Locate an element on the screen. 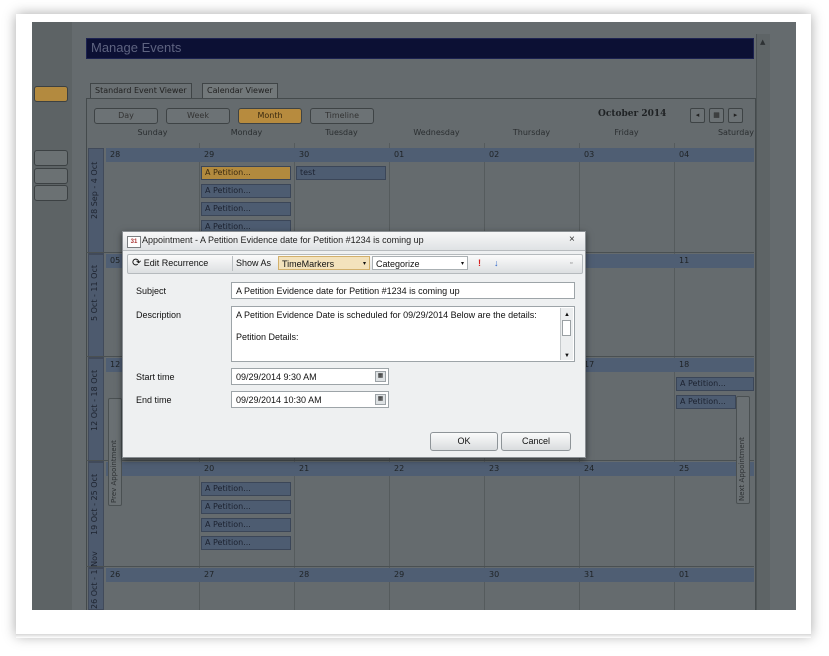 The image size is (829, 656). day-header-tuesday: Tuesday is located at coordinates (341, 132).